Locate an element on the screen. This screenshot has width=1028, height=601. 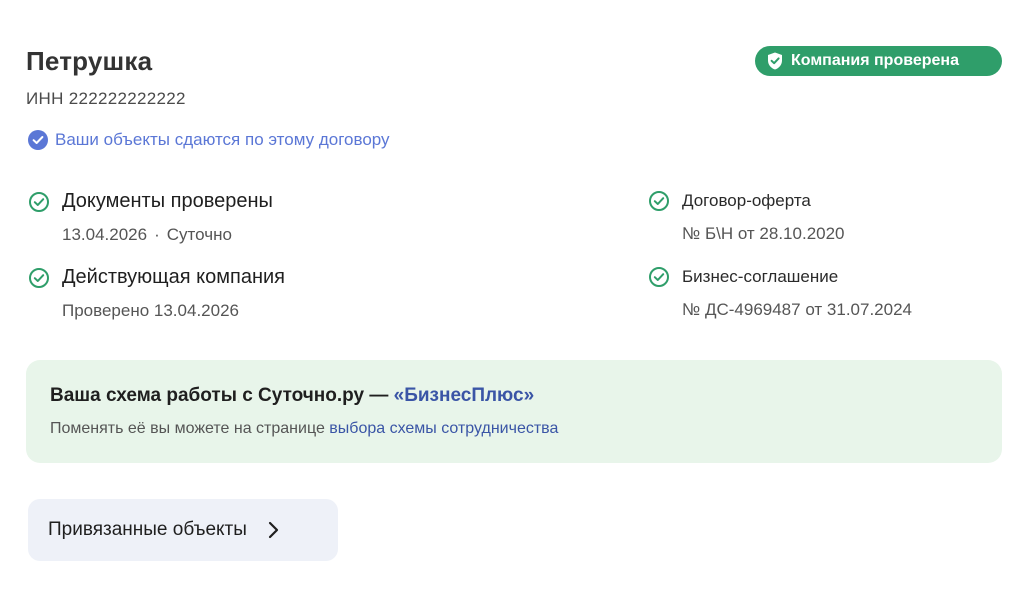
contract-business-number: № ДС-4969487 от 31.07.2024 is located at coordinates (797, 309).